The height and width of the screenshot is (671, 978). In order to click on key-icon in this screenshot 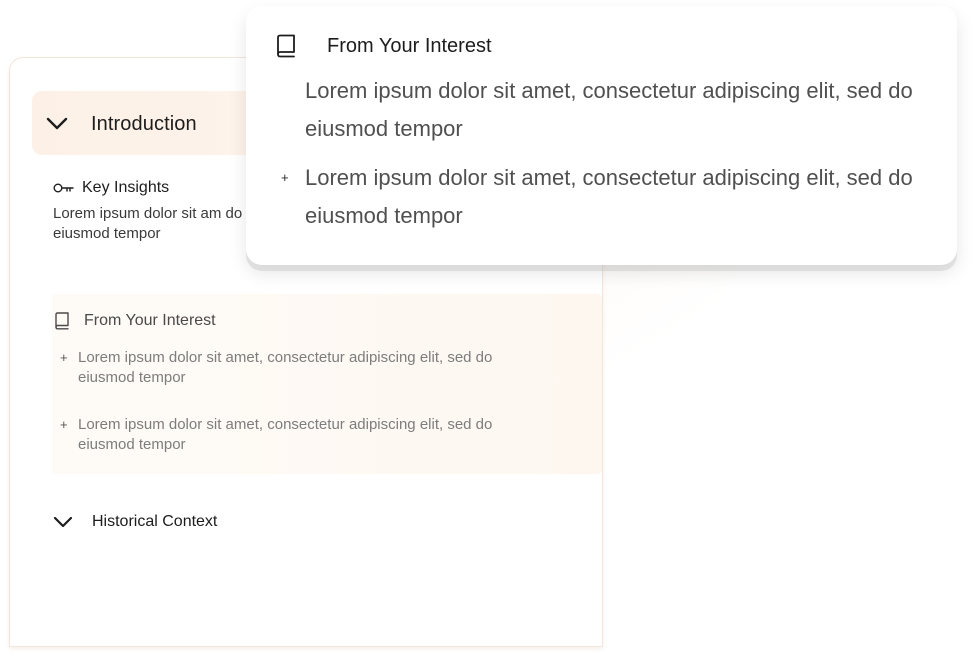, I will do `click(63, 188)`.